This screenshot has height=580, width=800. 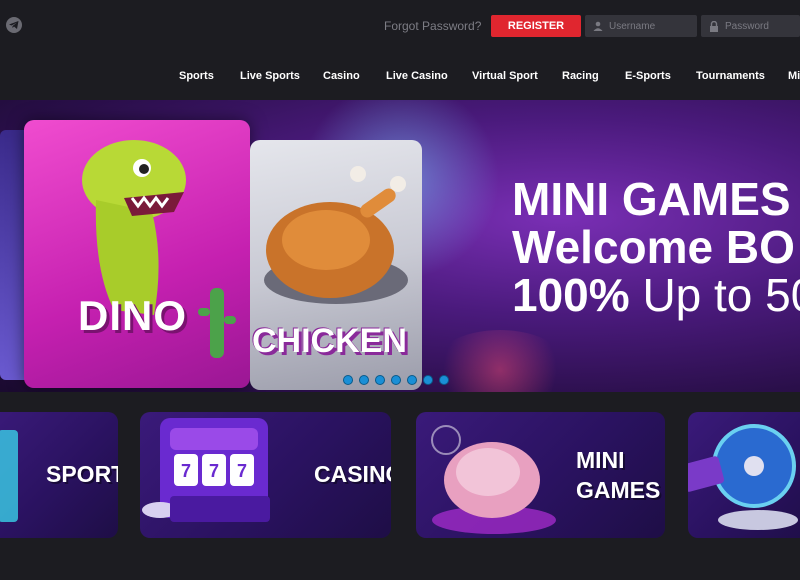 What do you see at coordinates (493, 479) in the screenshot?
I see `chicken-icon` at bounding box center [493, 479].